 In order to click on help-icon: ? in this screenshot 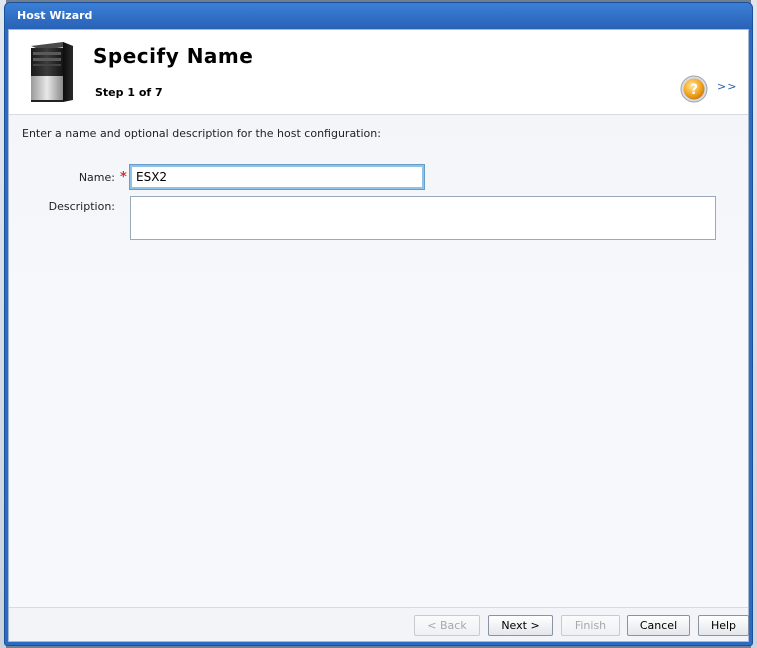, I will do `click(694, 89)`.